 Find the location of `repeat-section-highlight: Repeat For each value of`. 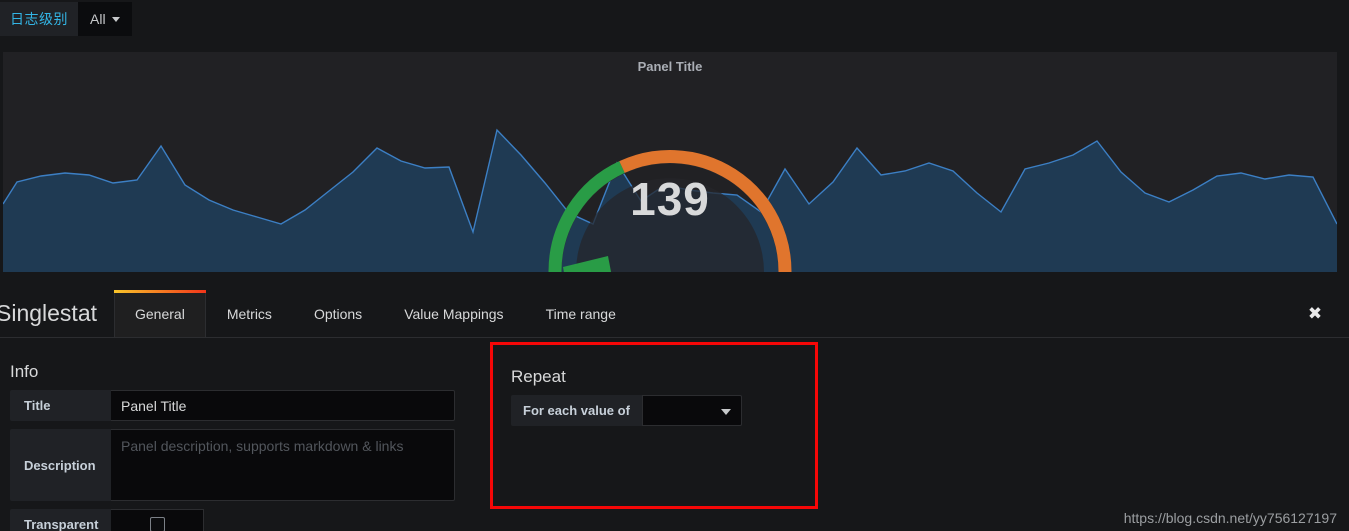

repeat-section-highlight: Repeat For each value of is located at coordinates (654, 425).